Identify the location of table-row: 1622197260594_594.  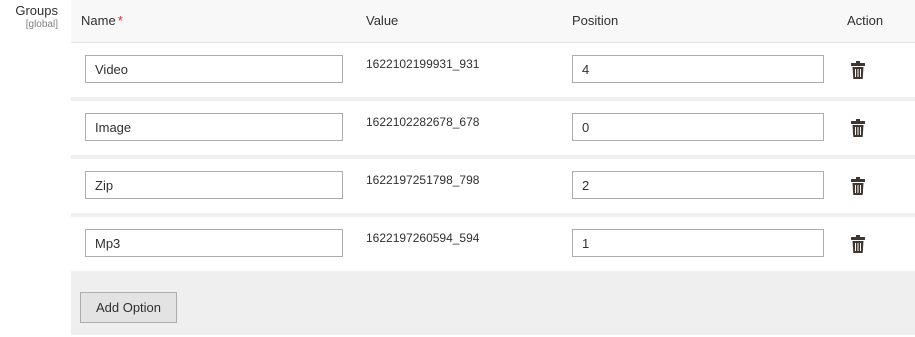
(493, 244).